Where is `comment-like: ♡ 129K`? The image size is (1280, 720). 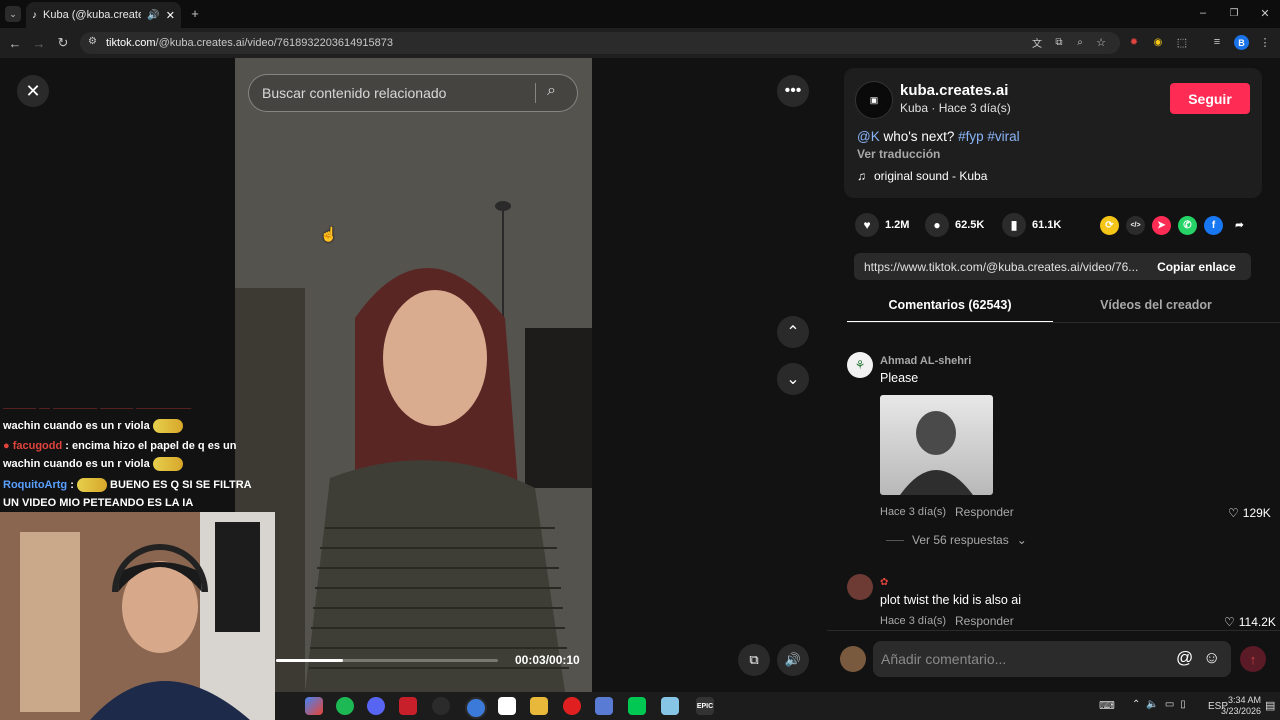
comment-like: ♡ 129K is located at coordinates (1249, 513).